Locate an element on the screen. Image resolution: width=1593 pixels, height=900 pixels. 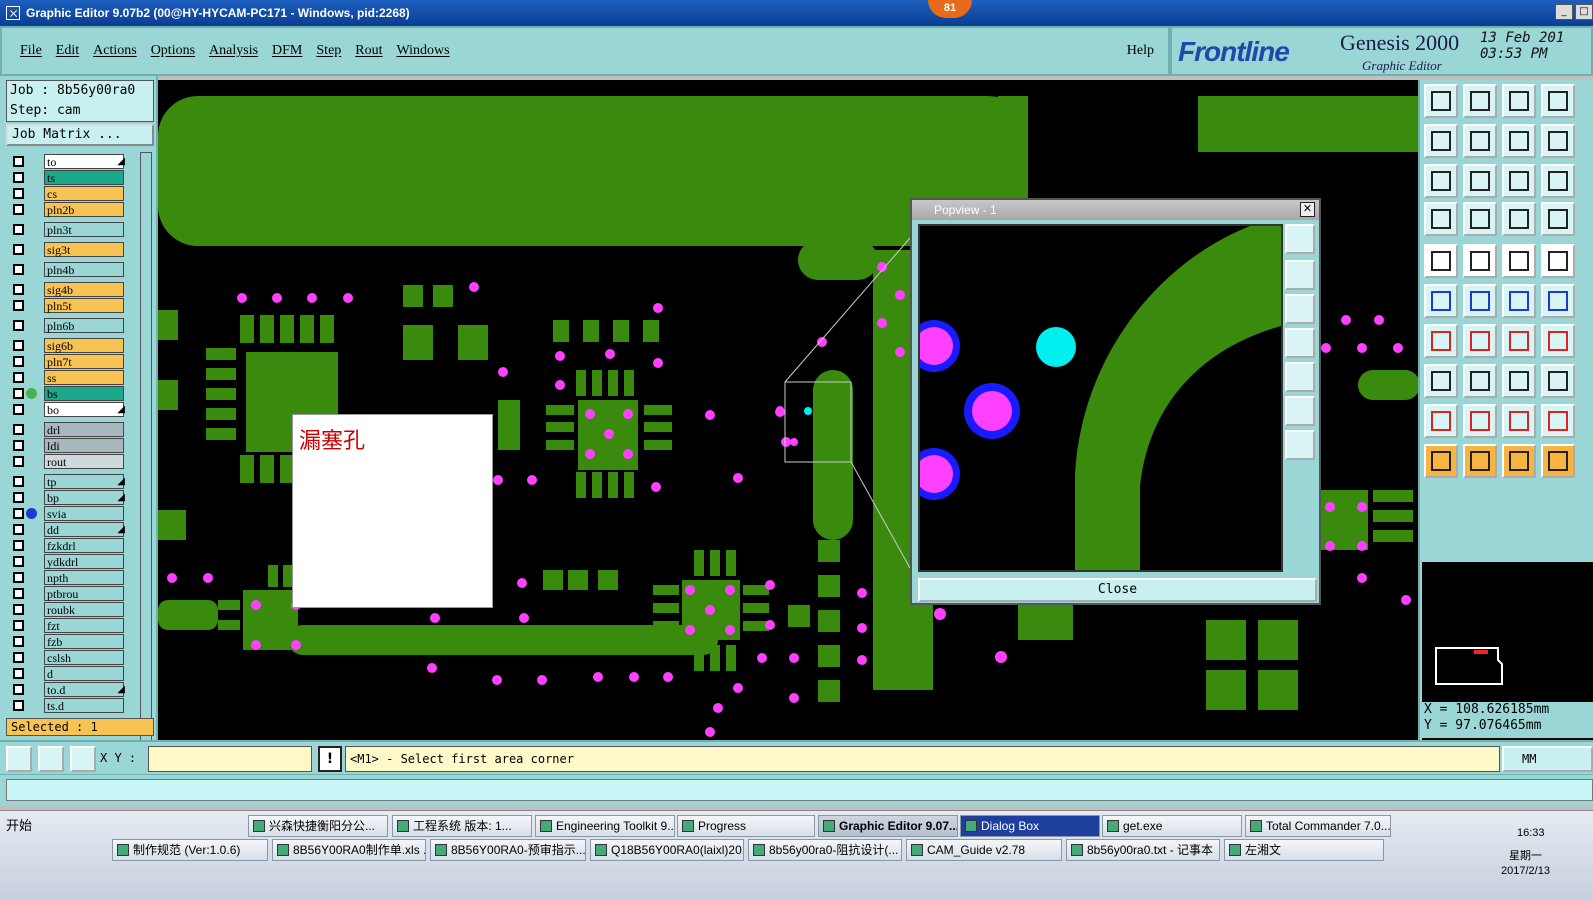
layer-row: ydkdrl is located at coordinates (74, 561).